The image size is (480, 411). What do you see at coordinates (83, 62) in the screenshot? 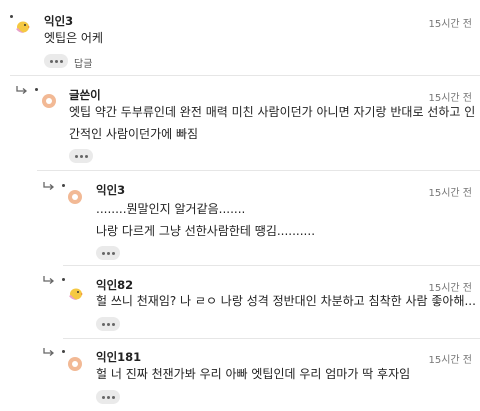
I see `reply-button: 답글` at bounding box center [83, 62].